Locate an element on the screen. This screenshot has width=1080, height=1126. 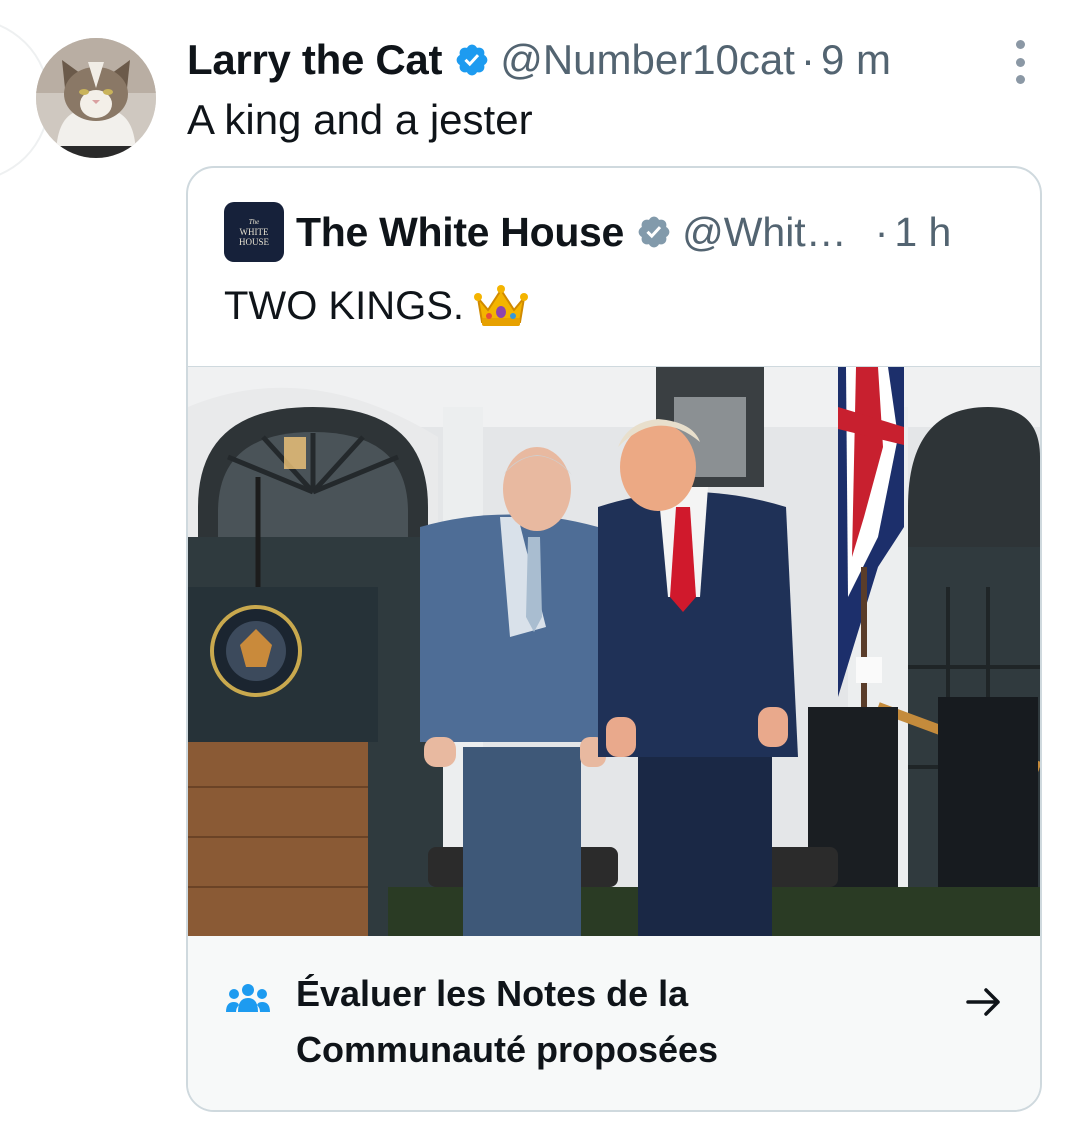
timestamp: 9 m is located at coordinates (856, 60).